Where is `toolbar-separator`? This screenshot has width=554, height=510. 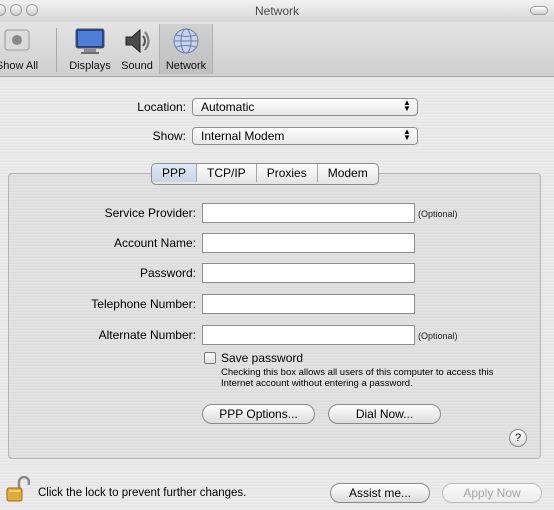
toolbar-separator is located at coordinates (56, 50).